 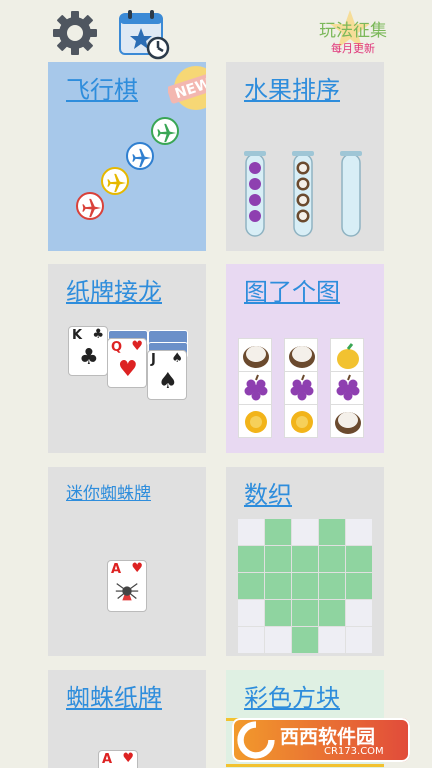 What do you see at coordinates (102, 87) in the screenshot?
I see `game-title: 飞行棋` at bounding box center [102, 87].